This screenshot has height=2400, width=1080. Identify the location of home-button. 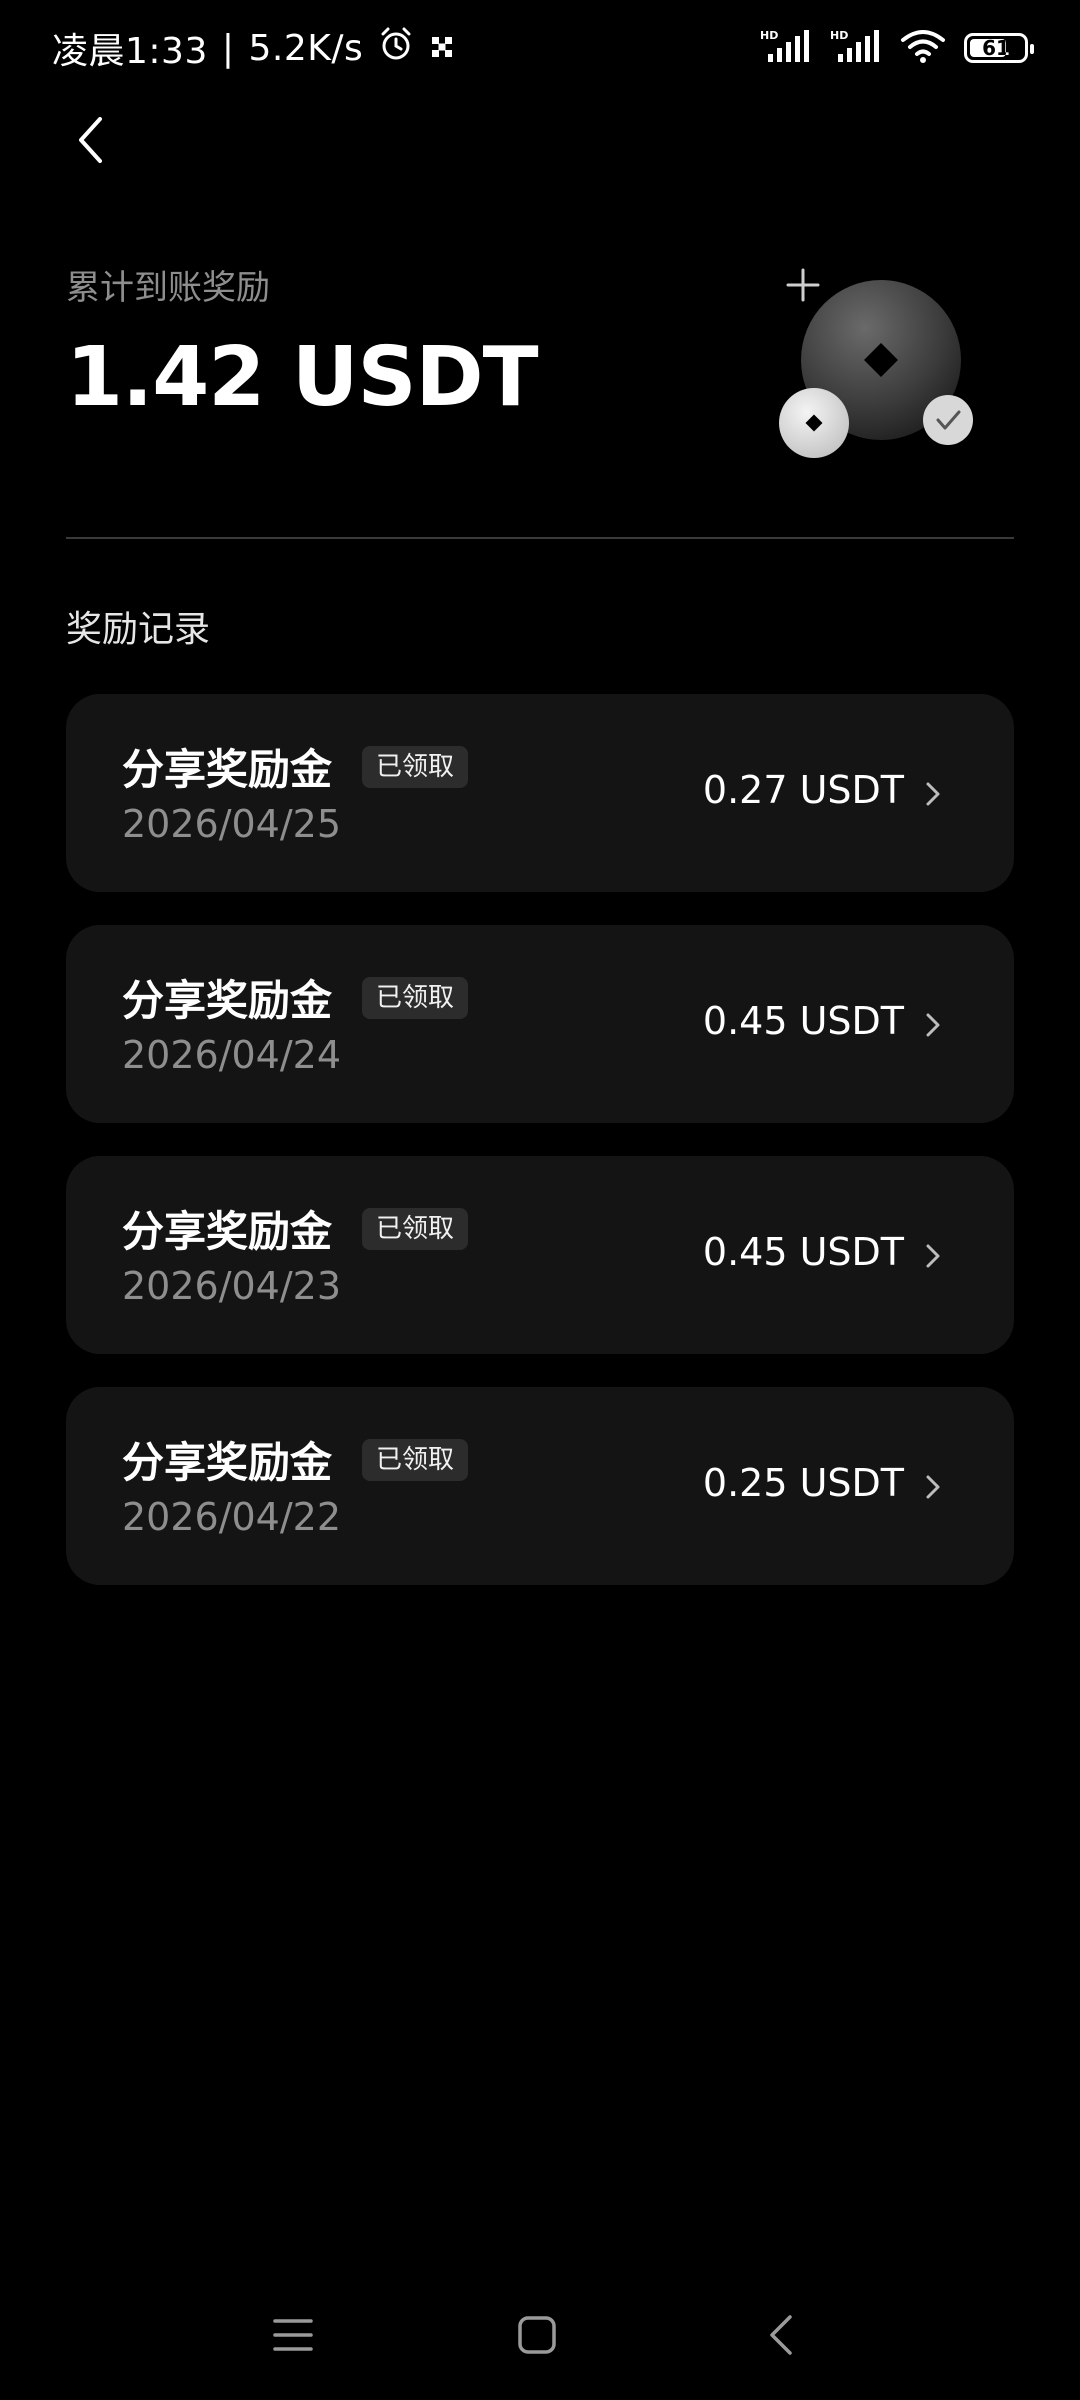
(537, 2335).